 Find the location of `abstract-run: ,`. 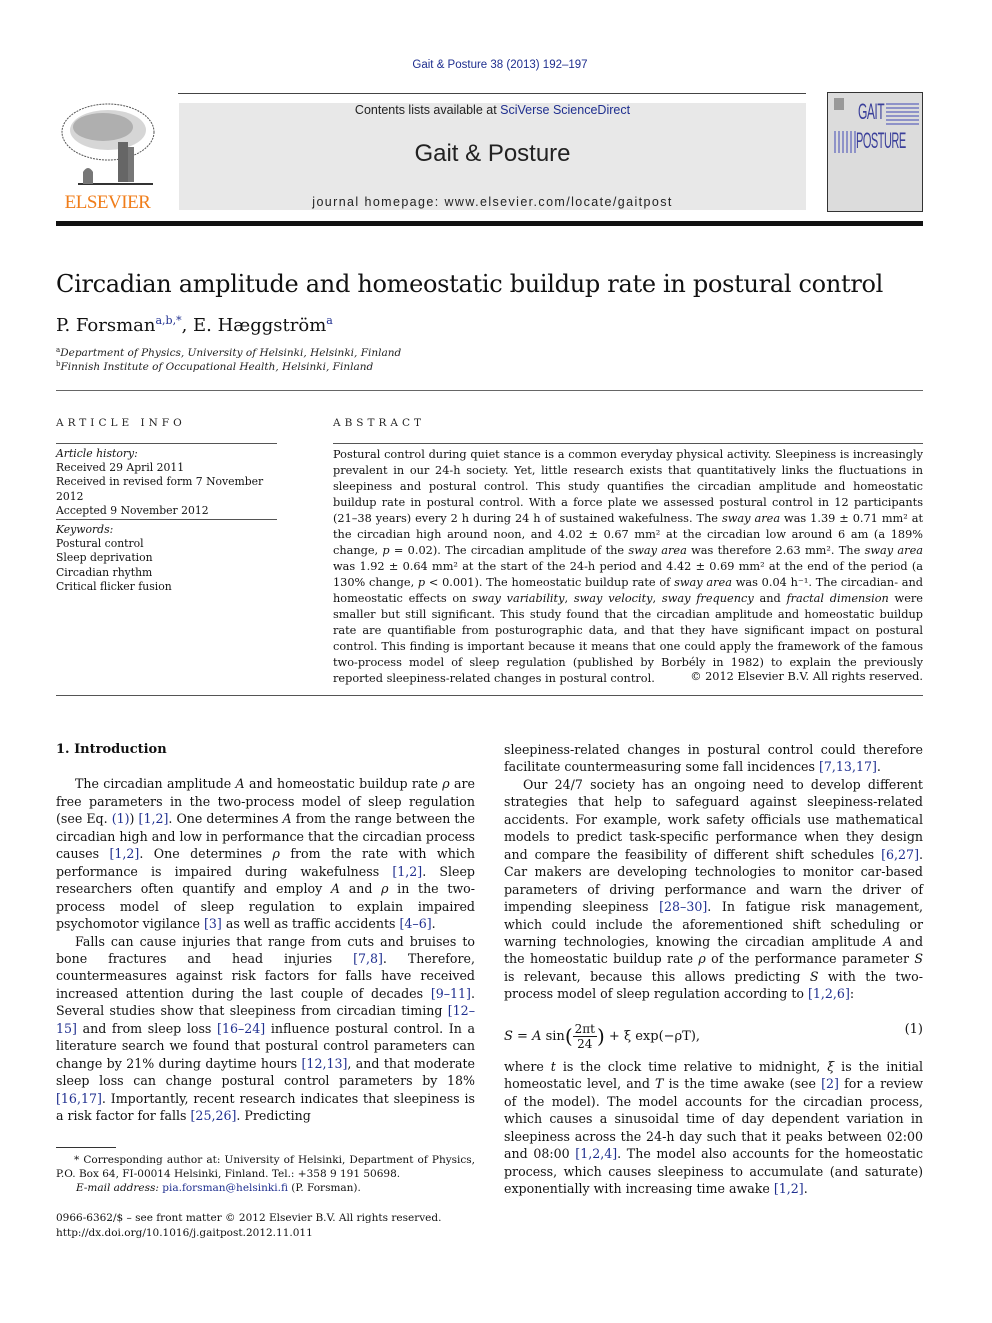

abstract-run: , is located at coordinates (569, 598).